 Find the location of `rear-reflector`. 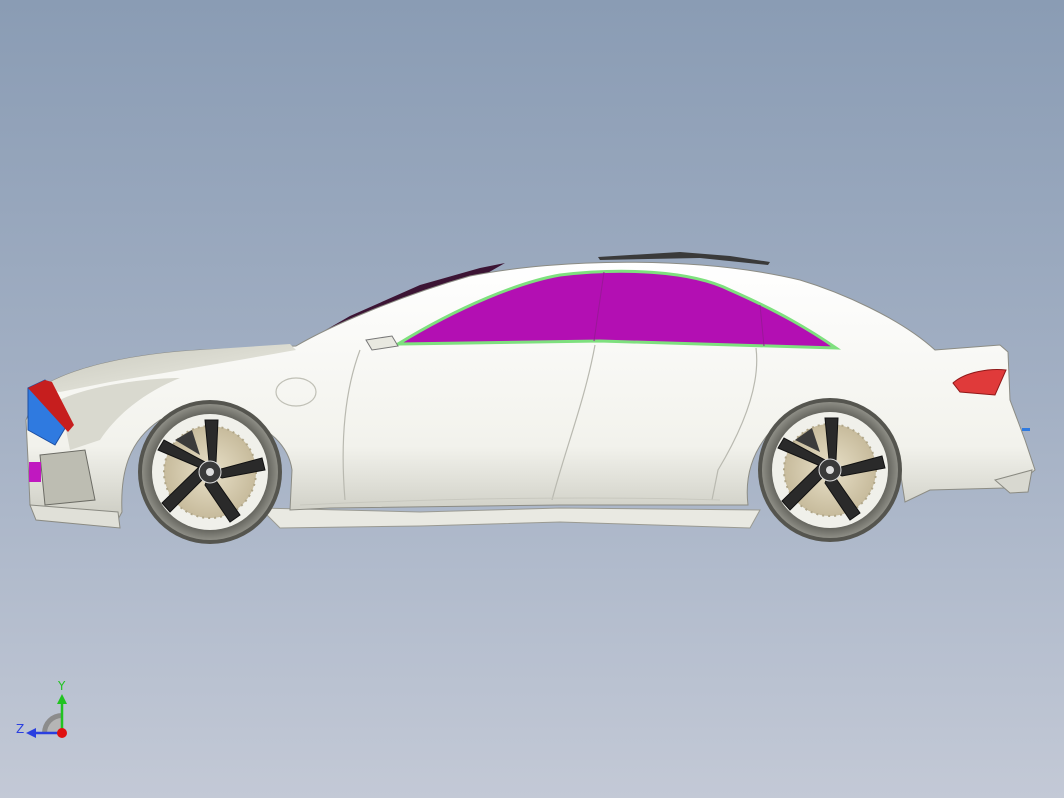

rear-reflector is located at coordinates (1026, 429).